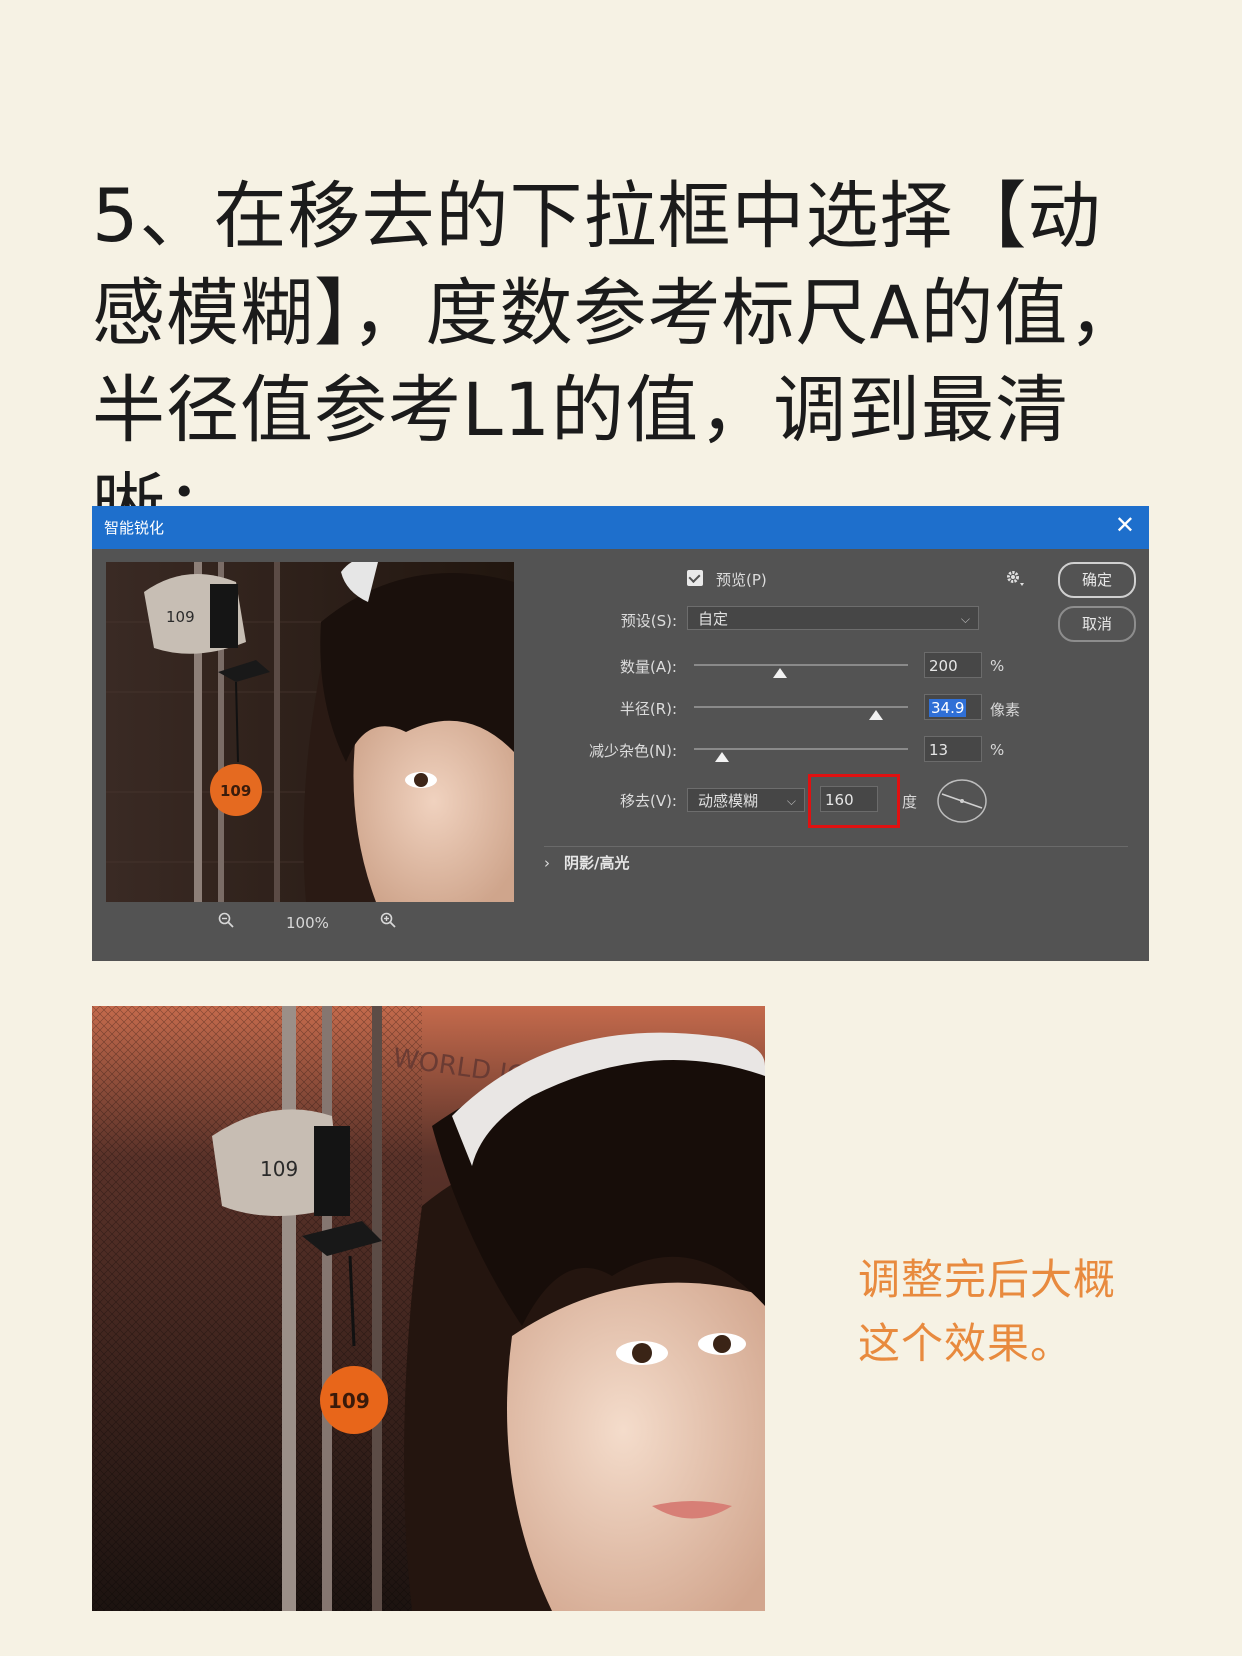 This screenshot has height=1656, width=1242. I want to click on cancel-button: 取消, so click(1097, 624).